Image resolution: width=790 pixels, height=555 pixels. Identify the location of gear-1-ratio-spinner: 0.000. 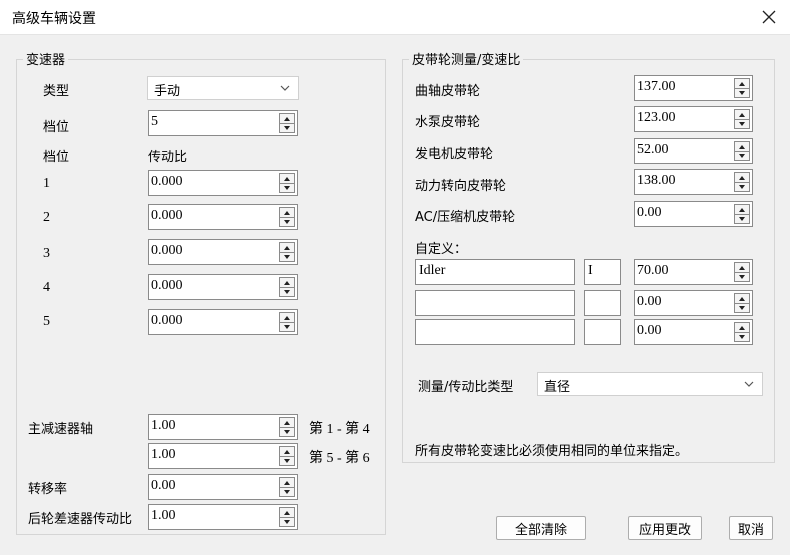
(223, 183).